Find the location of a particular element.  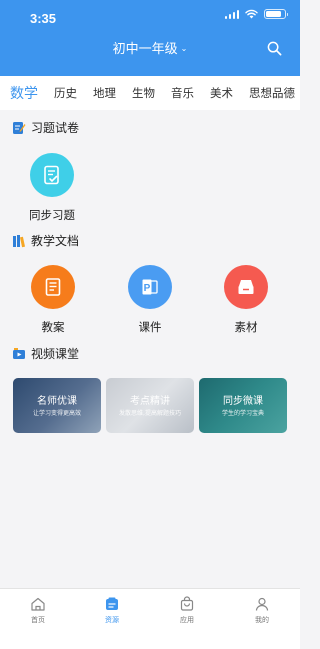

nav-apps: 应用 is located at coordinates (187, 610).